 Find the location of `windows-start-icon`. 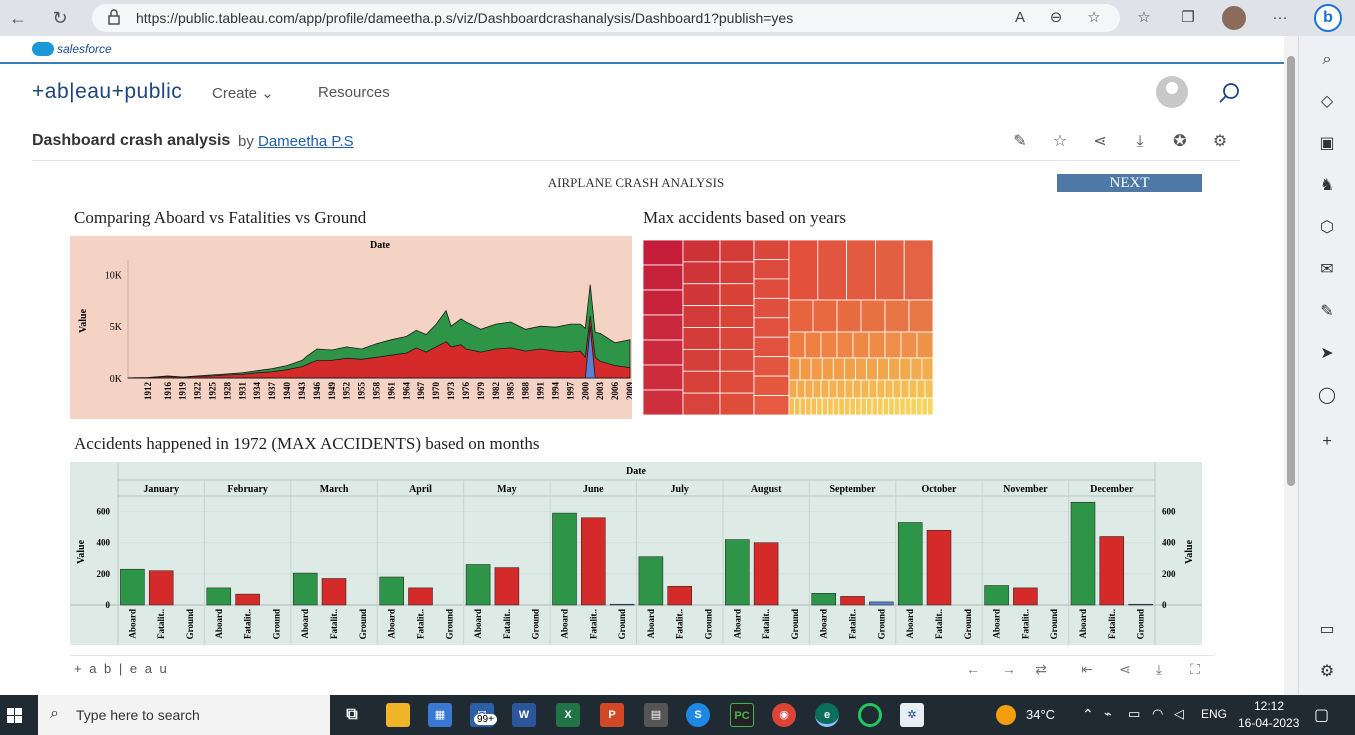

windows-start-icon is located at coordinates (14, 715).